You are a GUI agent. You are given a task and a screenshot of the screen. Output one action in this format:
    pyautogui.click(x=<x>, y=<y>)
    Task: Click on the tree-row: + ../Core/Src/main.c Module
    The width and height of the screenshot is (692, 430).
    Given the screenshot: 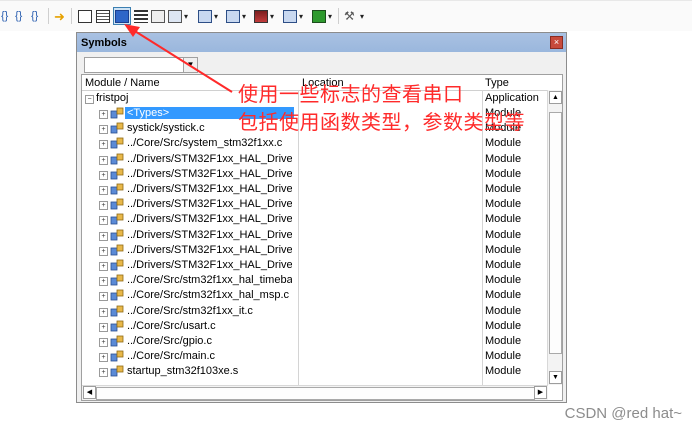 What is the action you would take?
    pyautogui.click(x=315, y=356)
    